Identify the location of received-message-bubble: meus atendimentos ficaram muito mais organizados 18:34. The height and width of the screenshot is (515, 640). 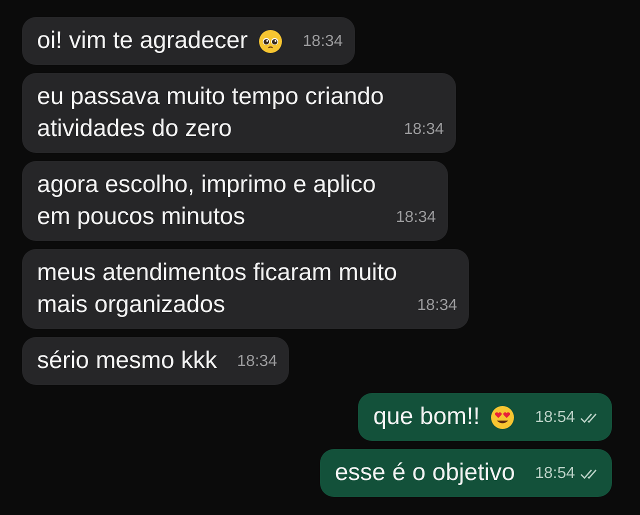
(246, 289).